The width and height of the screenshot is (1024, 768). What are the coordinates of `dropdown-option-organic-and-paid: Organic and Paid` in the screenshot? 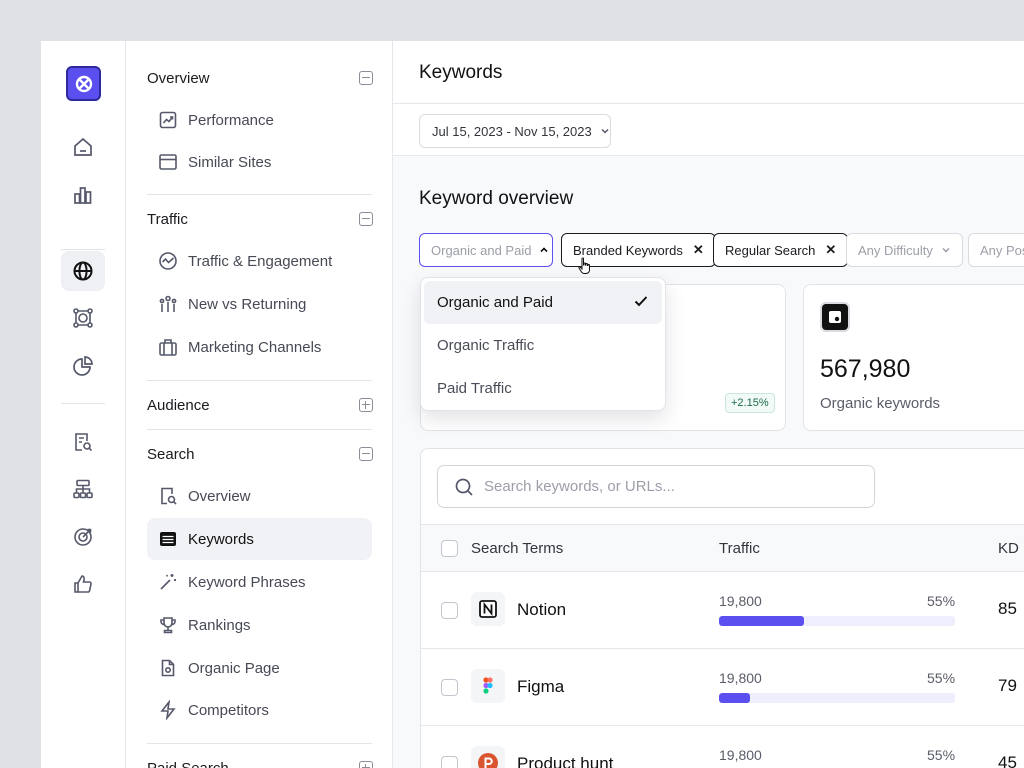 It's located at (543, 302).